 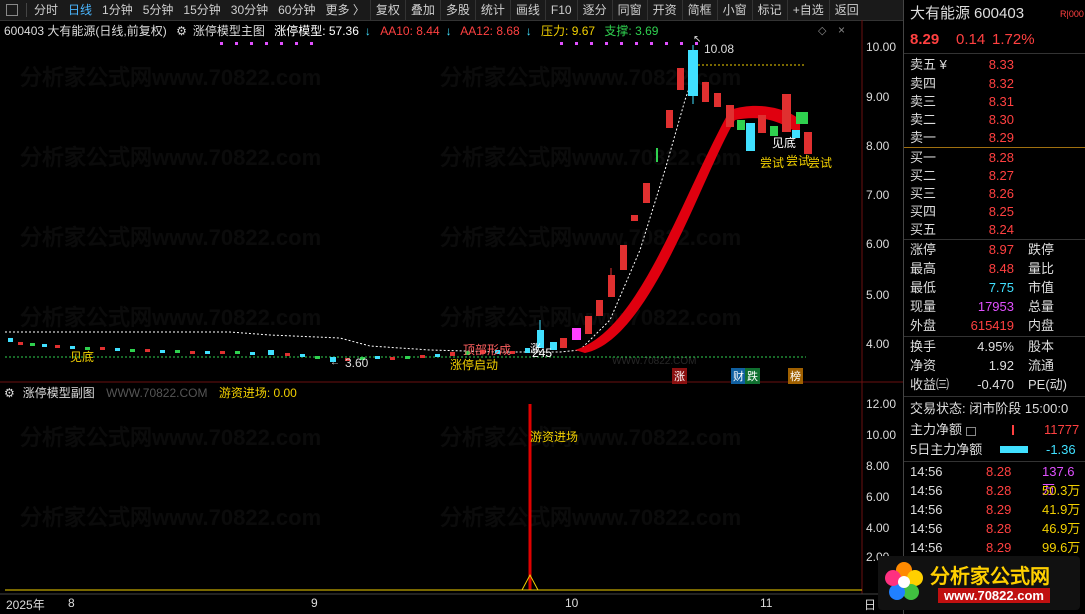 I want to click on bid-row: 买四 8.25, so click(x=994, y=212).